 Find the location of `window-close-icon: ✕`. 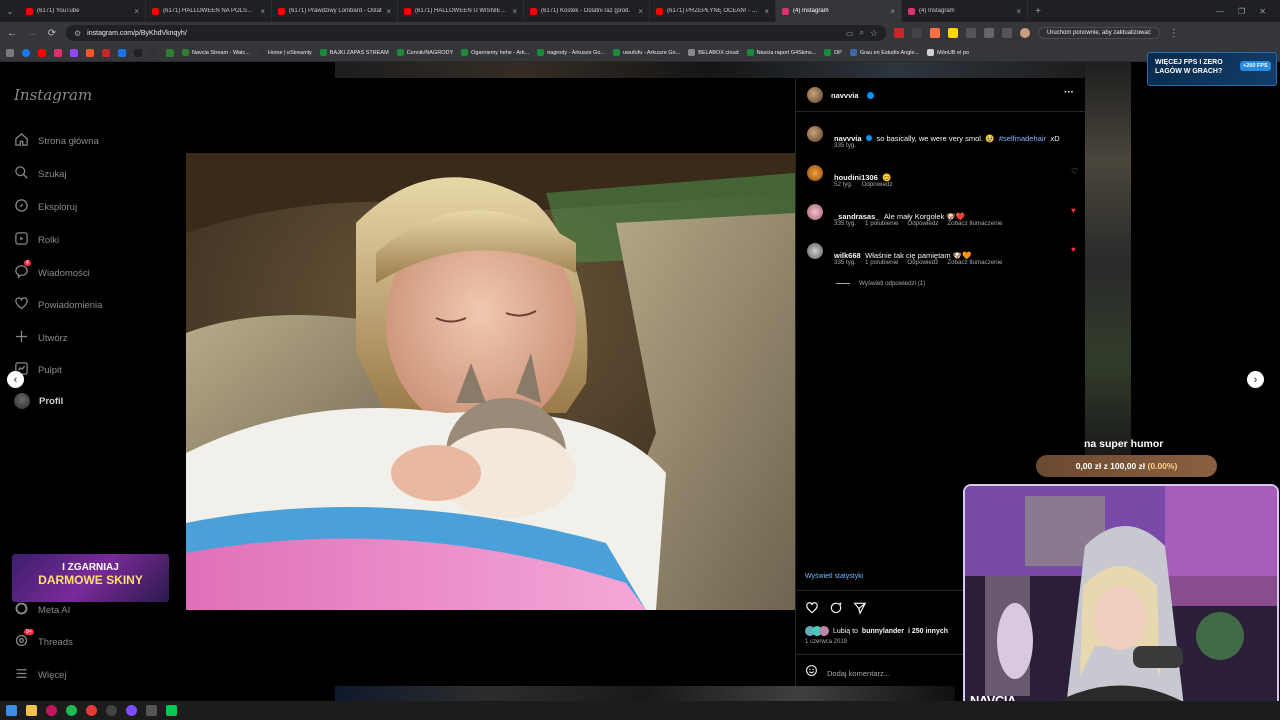

window-close-icon: ✕ is located at coordinates (1262, 11).